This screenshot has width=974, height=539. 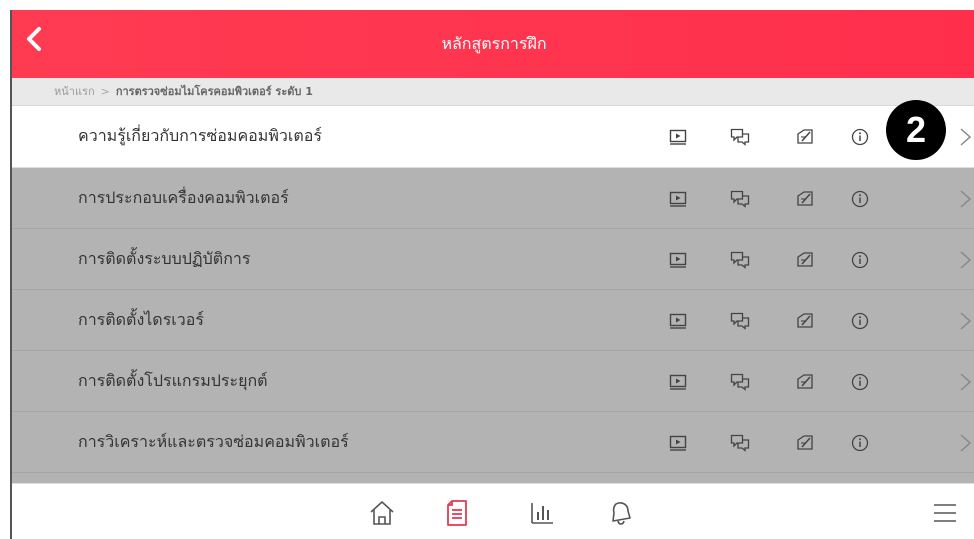 I want to click on course-row: การติดตั้งไดรเวอร์, so click(x=493, y=320).